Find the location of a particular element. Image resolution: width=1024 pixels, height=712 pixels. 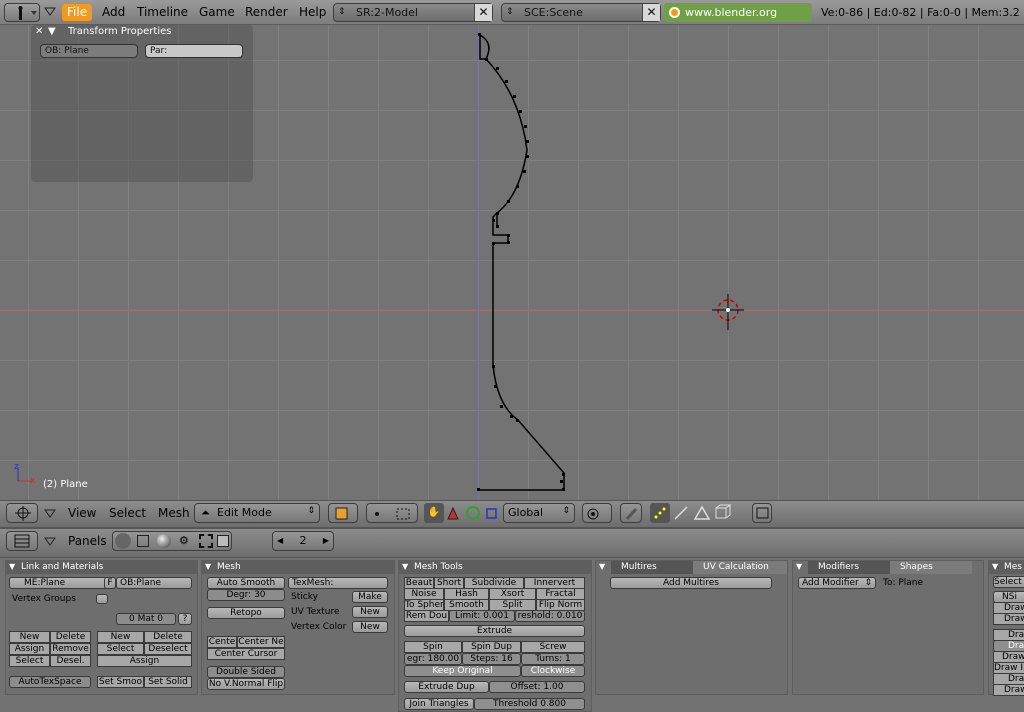

render-preview-button is located at coordinates (762, 513).